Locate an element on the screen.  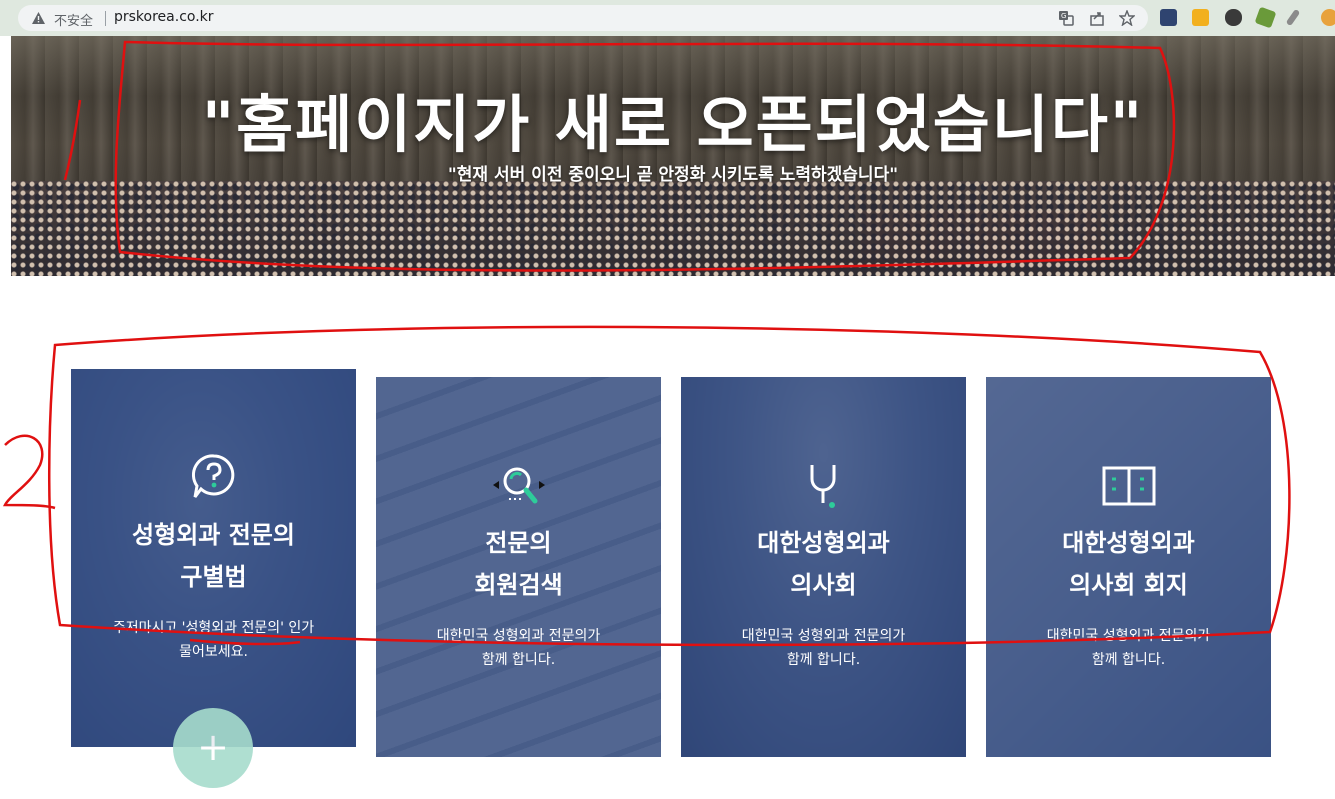
brush-extension-icon is located at coordinates (1293, 17).